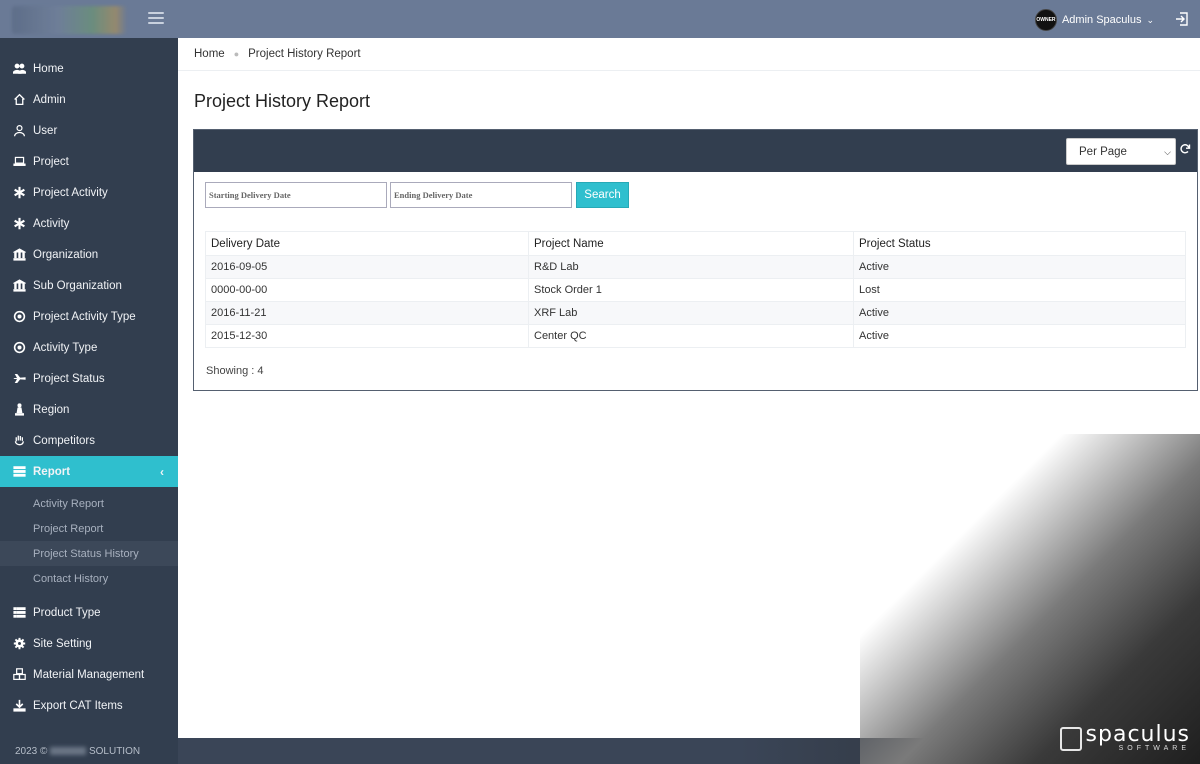  I want to click on hand-icon, so click(19, 440).